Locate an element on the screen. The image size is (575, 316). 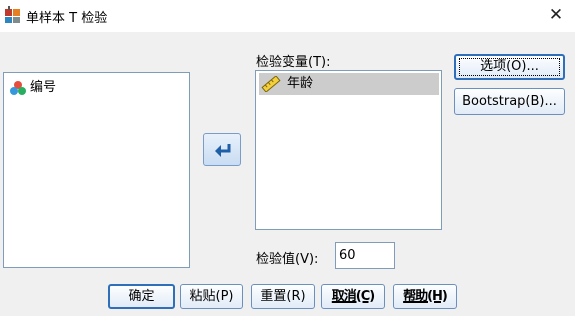
test-variable-item: 年龄 is located at coordinates (349, 84).